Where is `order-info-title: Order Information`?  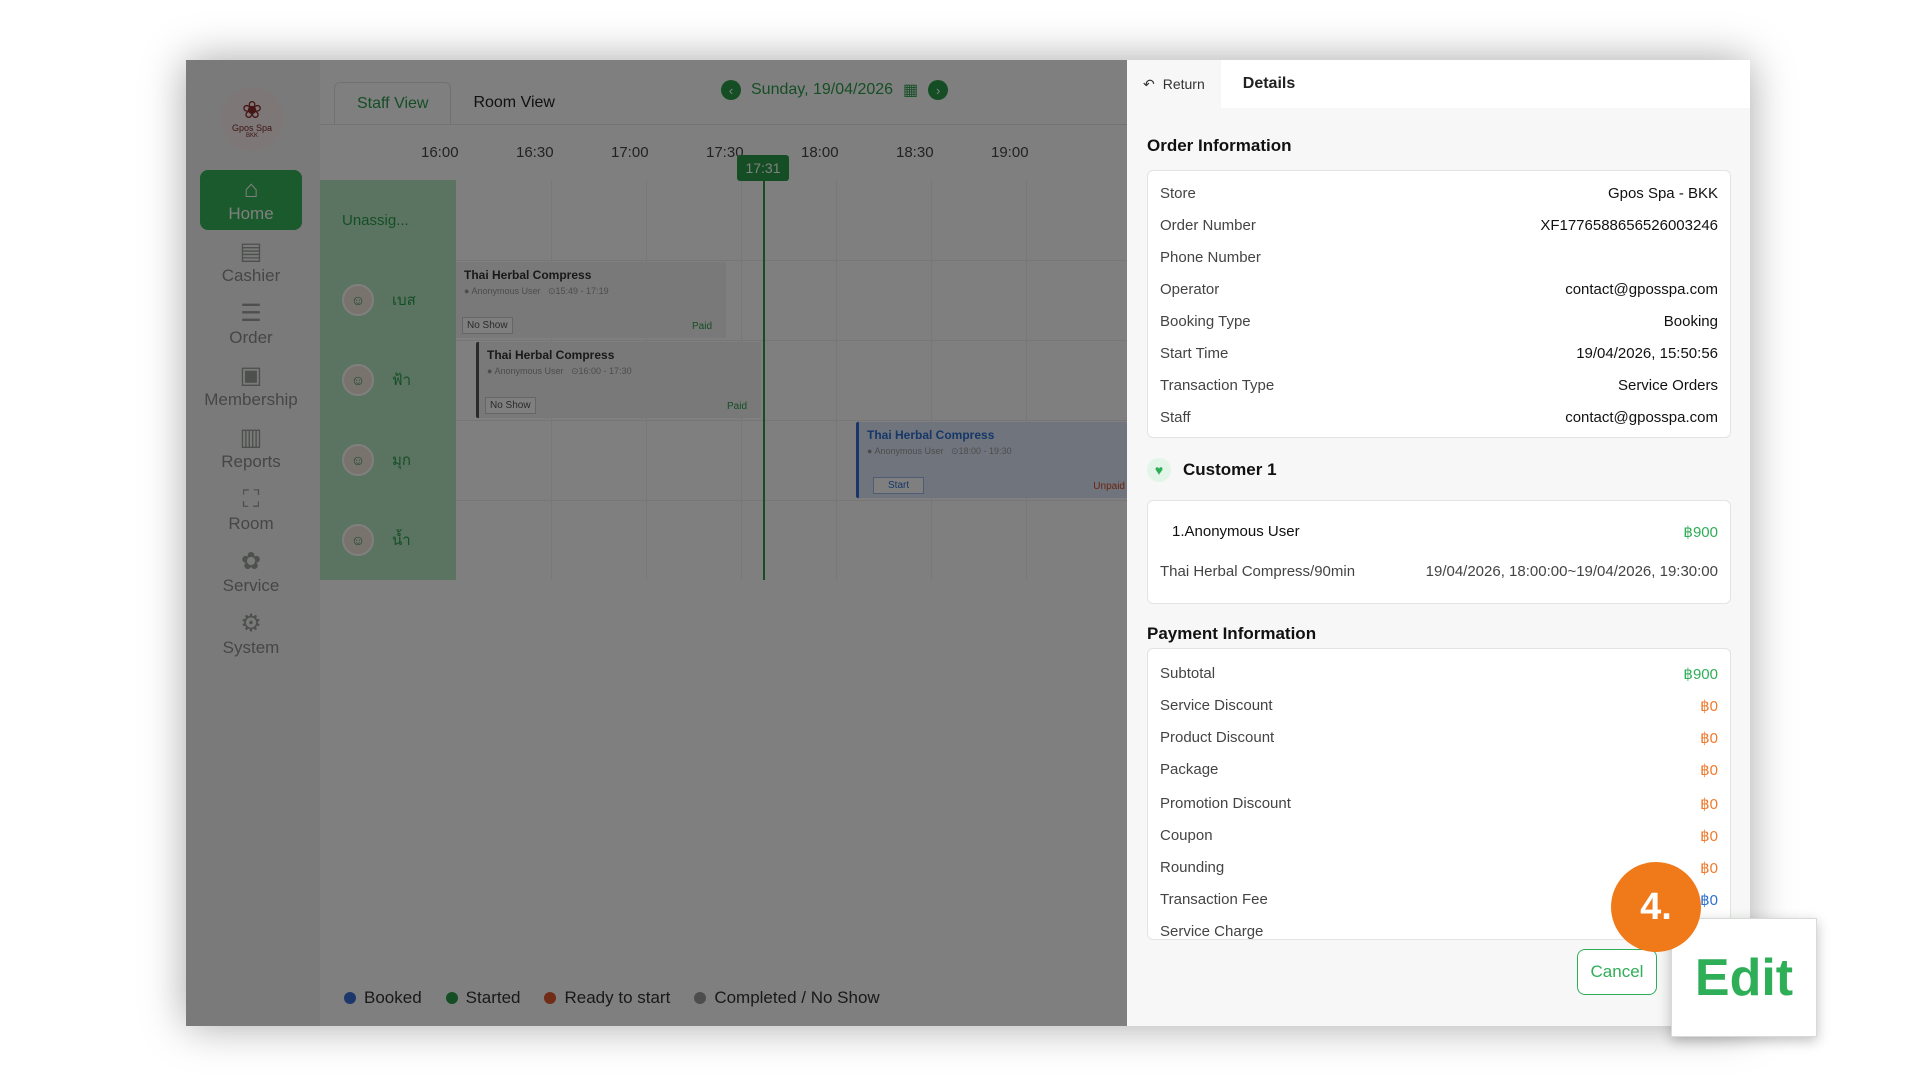 order-info-title: Order Information is located at coordinates (1219, 145).